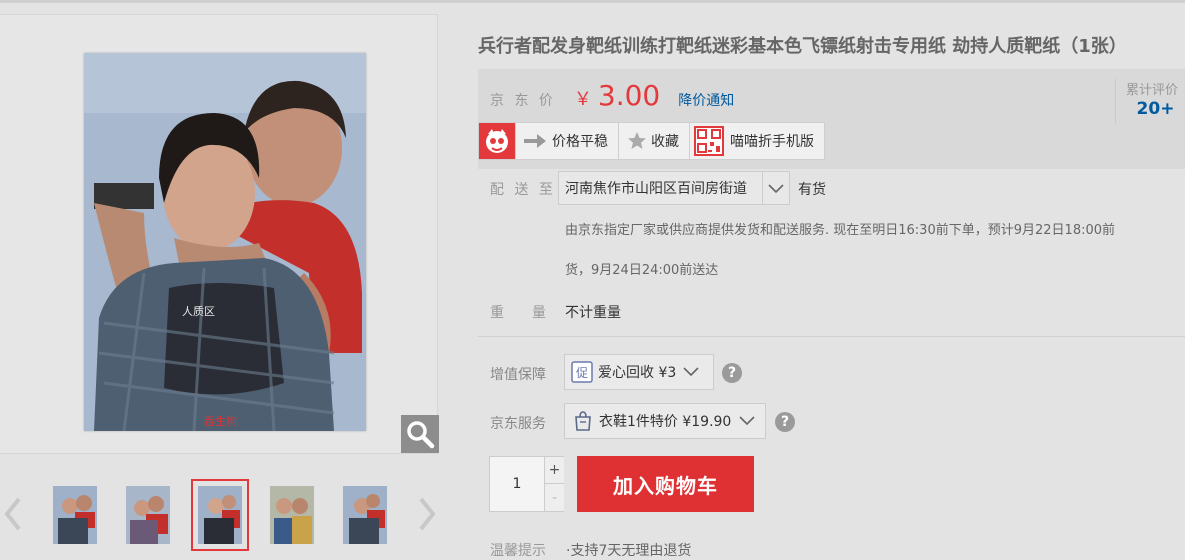 The height and width of the screenshot is (560, 1185). Describe the element at coordinates (629, 551) in the screenshot. I see `tips-text: ·支持7天无理由退货` at that location.